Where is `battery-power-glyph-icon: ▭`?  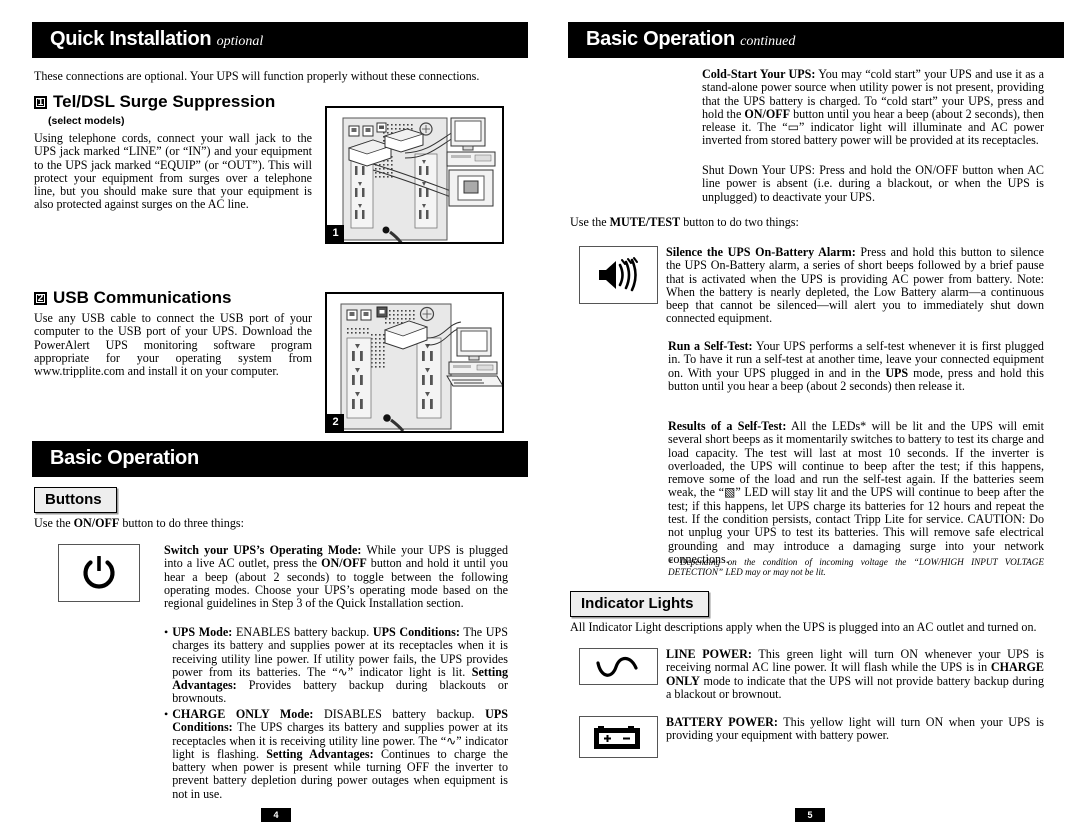
battery-power-glyph-icon: ▭ is located at coordinates (793, 127).